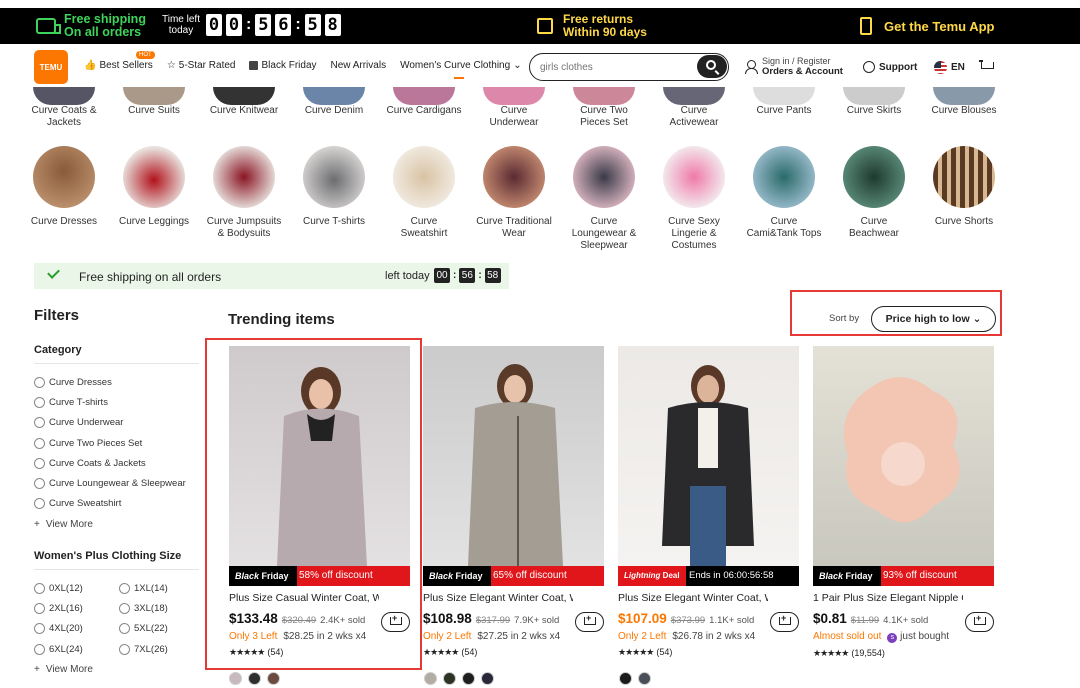  Describe the element at coordinates (712, 66) in the screenshot. I see `search-button` at that location.